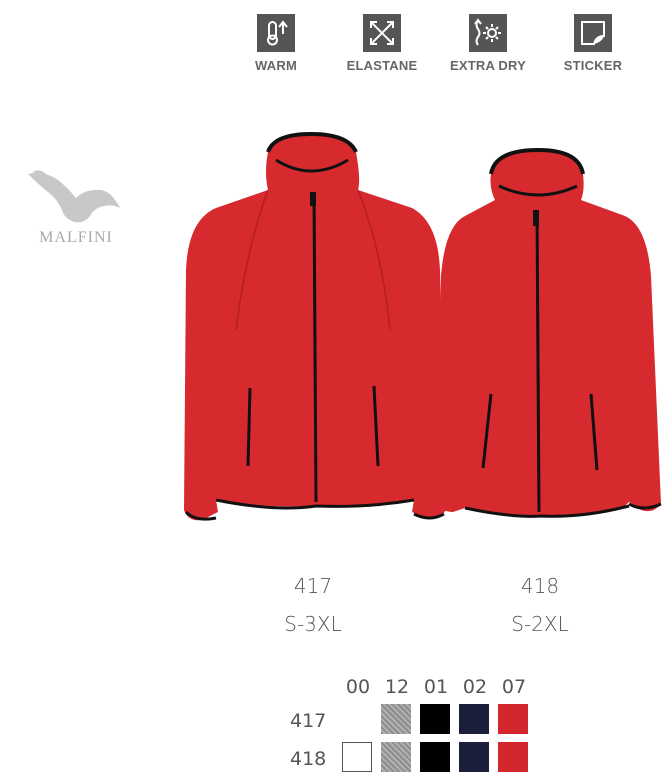 Image resolution: width=665 pixels, height=772 pixels. I want to click on product-code: 418, so click(540, 586).